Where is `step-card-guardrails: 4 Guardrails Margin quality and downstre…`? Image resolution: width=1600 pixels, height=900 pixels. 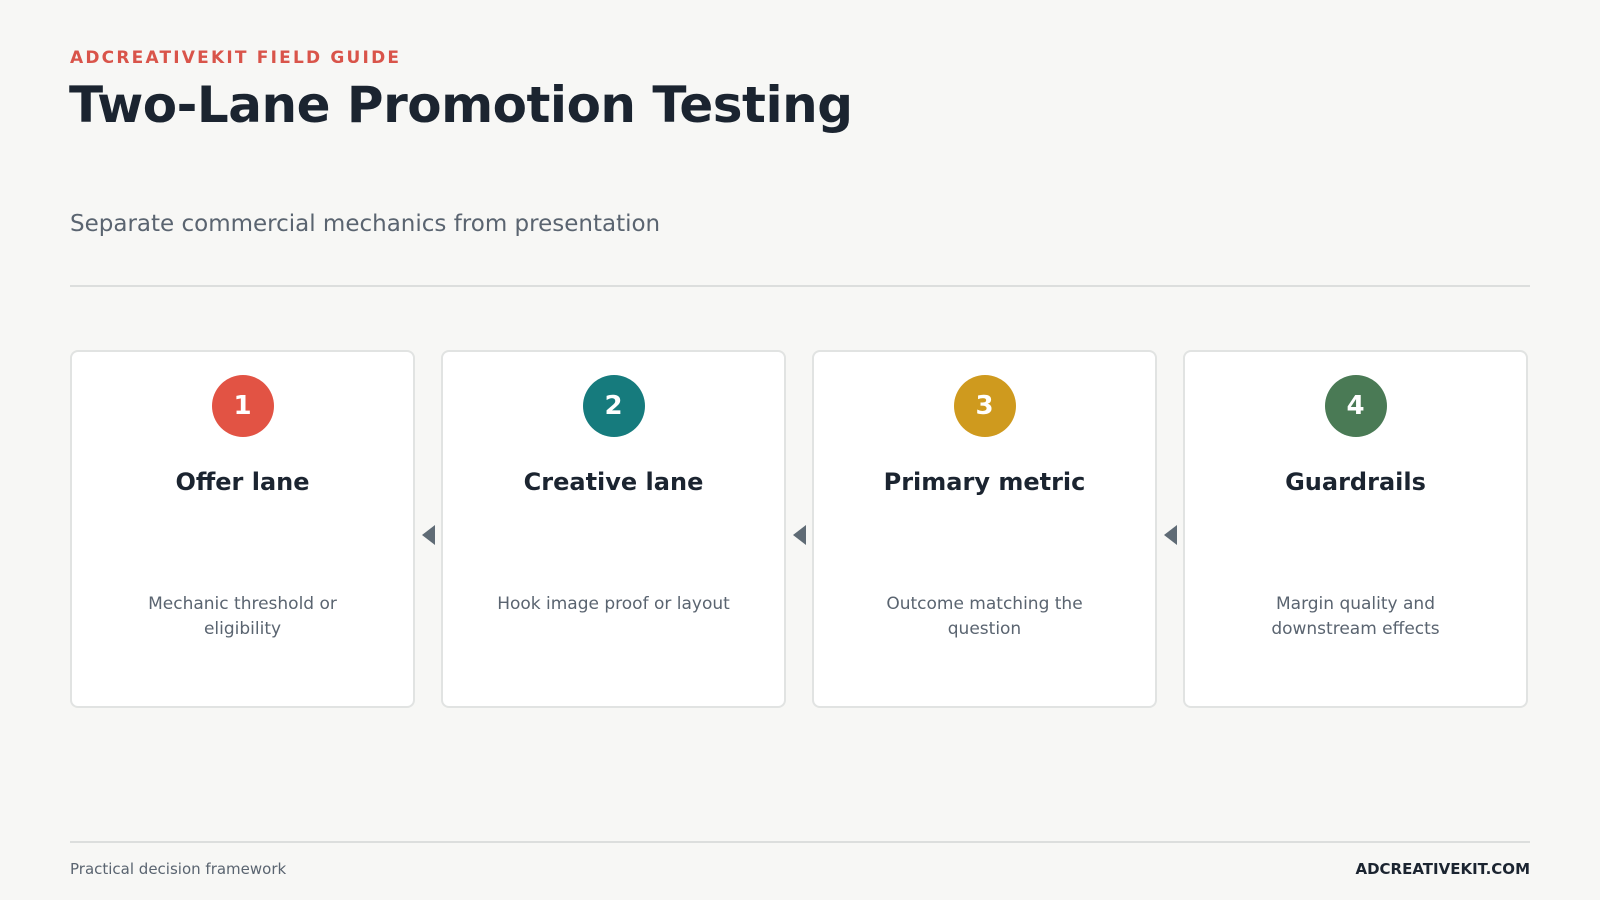
step-card-guardrails: 4 Guardrails Margin quality and downstre… is located at coordinates (1355, 529).